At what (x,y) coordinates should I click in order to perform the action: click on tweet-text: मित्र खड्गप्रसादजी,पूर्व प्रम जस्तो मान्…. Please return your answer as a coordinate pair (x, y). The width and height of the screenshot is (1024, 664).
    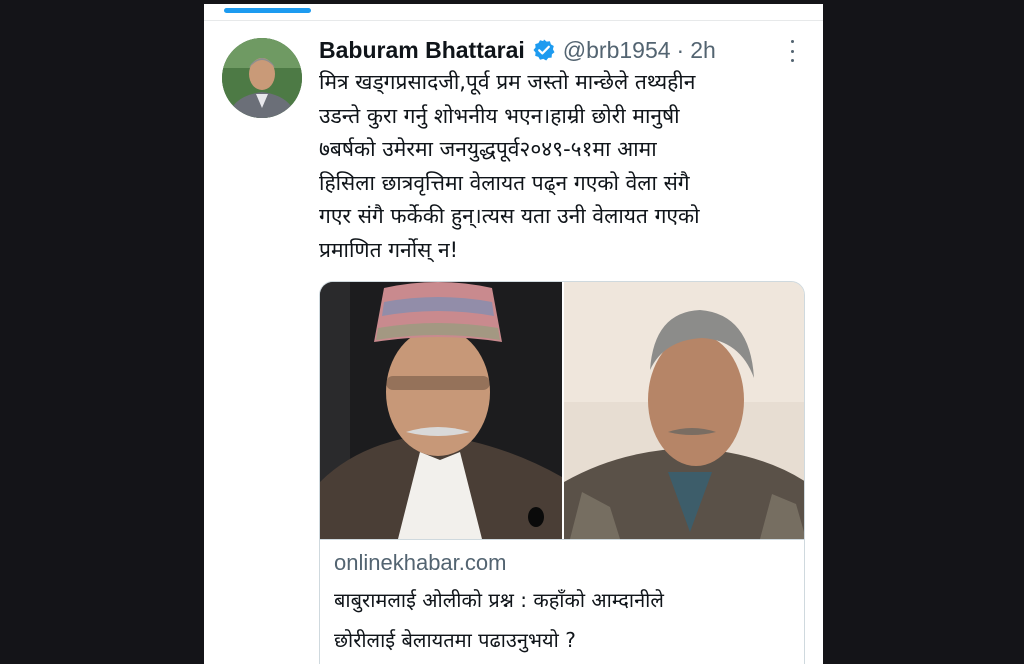
    Looking at the image, I should click on (554, 166).